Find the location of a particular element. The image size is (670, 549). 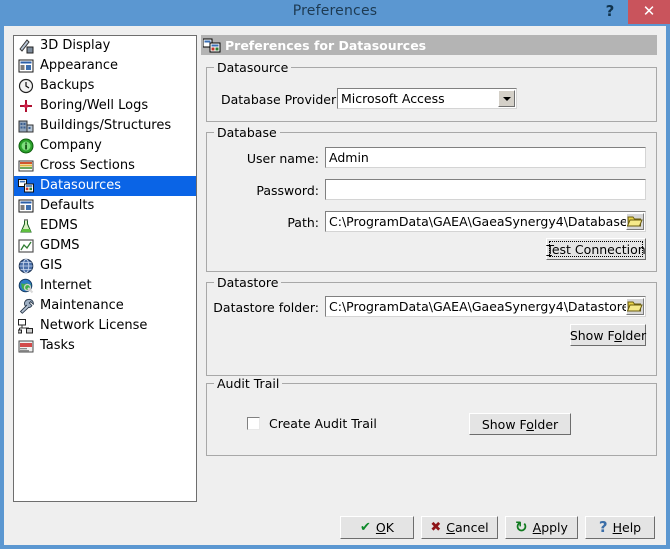

sidebar-item-gdms: GDMS is located at coordinates (105, 246).